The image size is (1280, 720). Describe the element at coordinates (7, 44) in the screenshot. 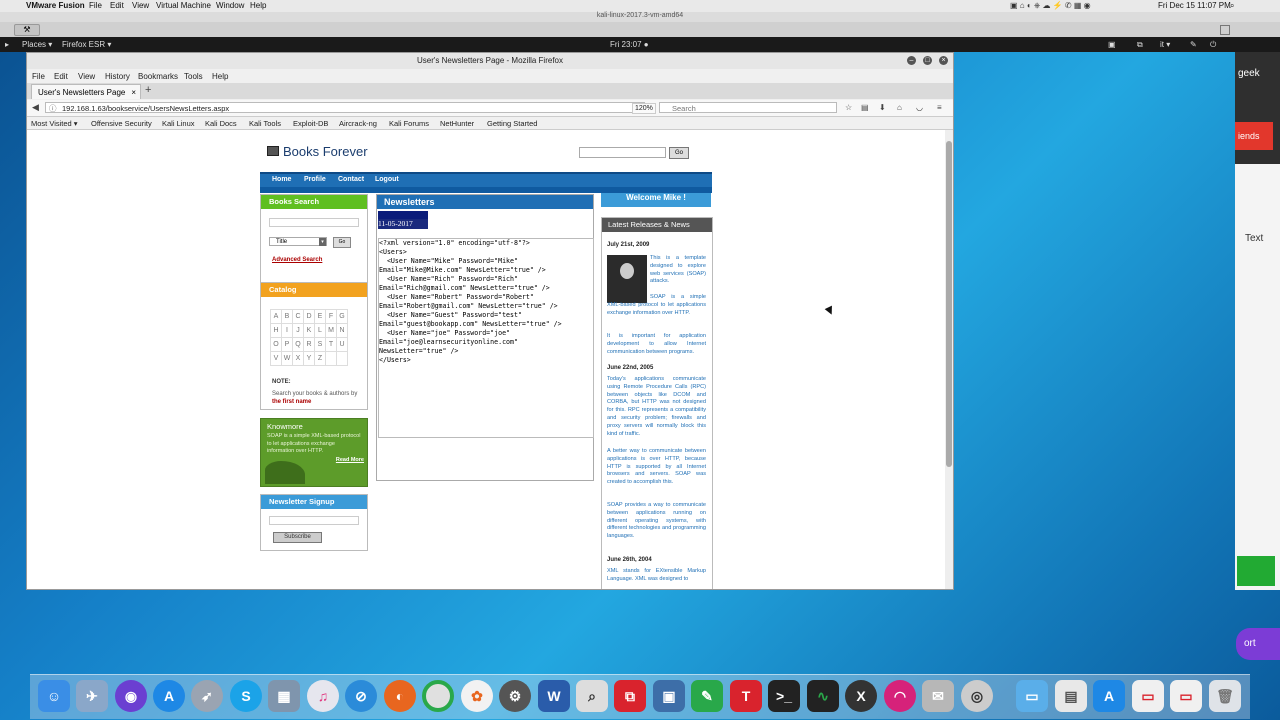

I see `kali-applications-icon: ▸` at that location.